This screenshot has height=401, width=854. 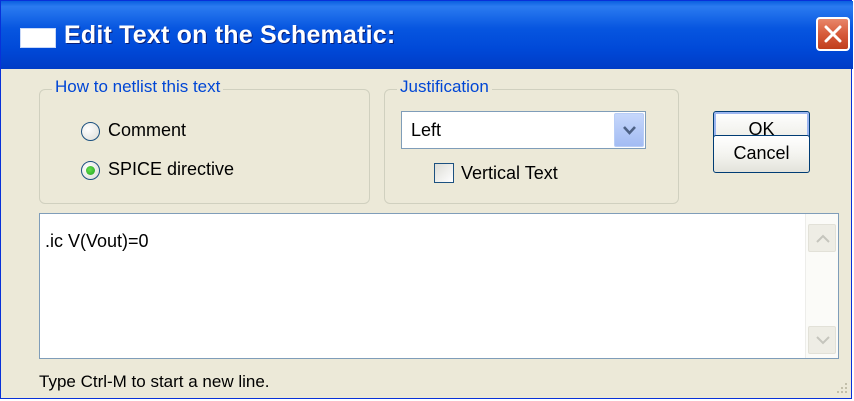 What do you see at coordinates (509, 173) in the screenshot?
I see `vertical-text-label: Vertical Text` at bounding box center [509, 173].